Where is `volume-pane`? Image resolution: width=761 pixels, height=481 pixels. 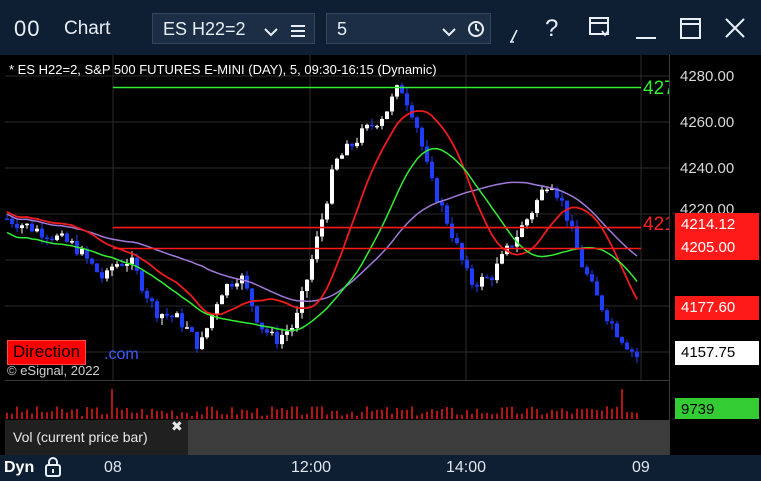 volume-pane is located at coordinates (337, 400).